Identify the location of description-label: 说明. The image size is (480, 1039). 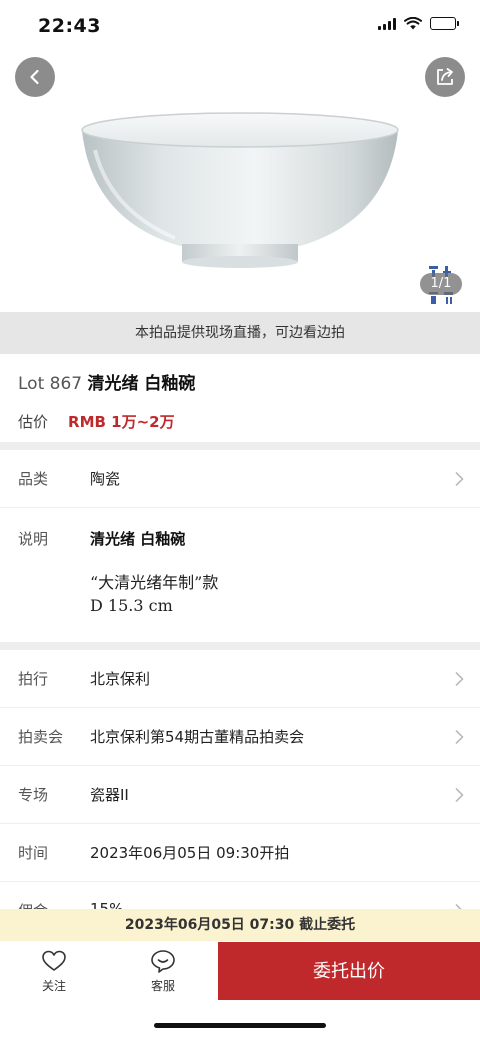
(33, 539).